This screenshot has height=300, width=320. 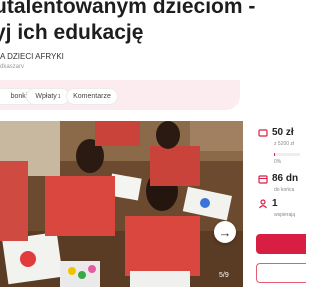 What do you see at coordinates (32, 56) in the screenshot?
I see `organization-name: A DZIECI AFRYKI` at bounding box center [32, 56].